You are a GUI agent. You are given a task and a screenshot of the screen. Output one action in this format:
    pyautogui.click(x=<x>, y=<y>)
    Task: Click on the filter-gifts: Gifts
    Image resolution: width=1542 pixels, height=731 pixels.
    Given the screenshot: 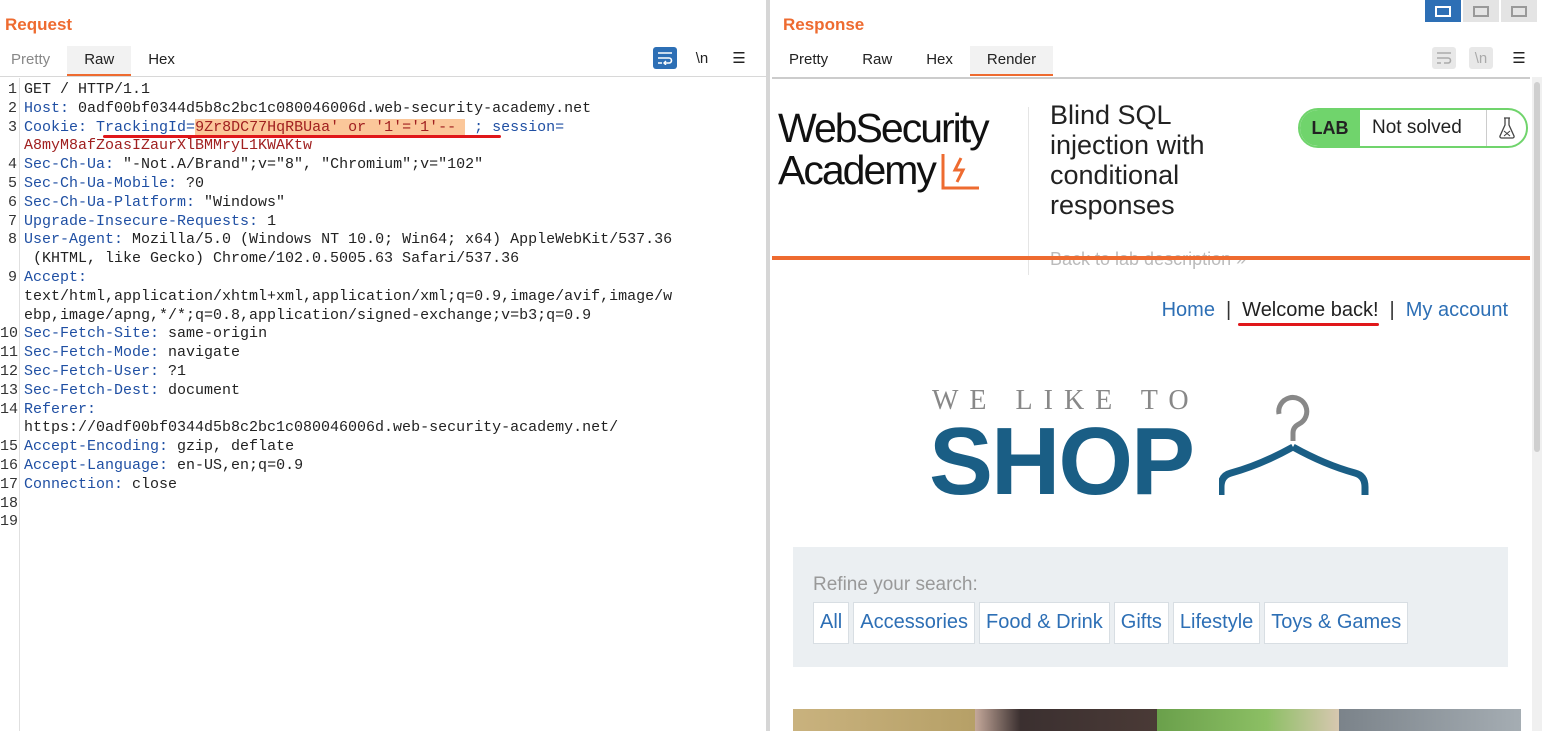 What is the action you would take?
    pyautogui.click(x=1141, y=623)
    